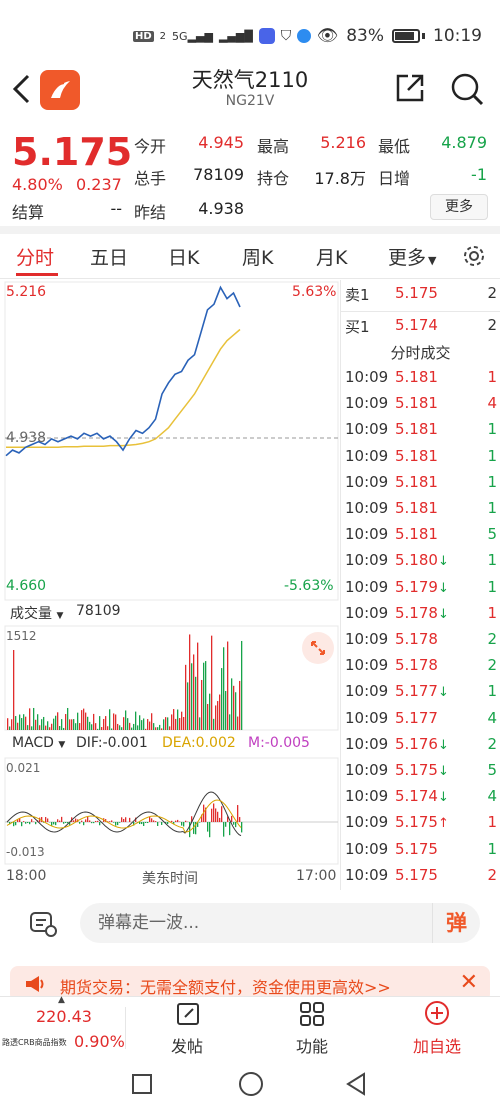  I want to click on macd-bottom-label: -0.013, so click(25, 852).